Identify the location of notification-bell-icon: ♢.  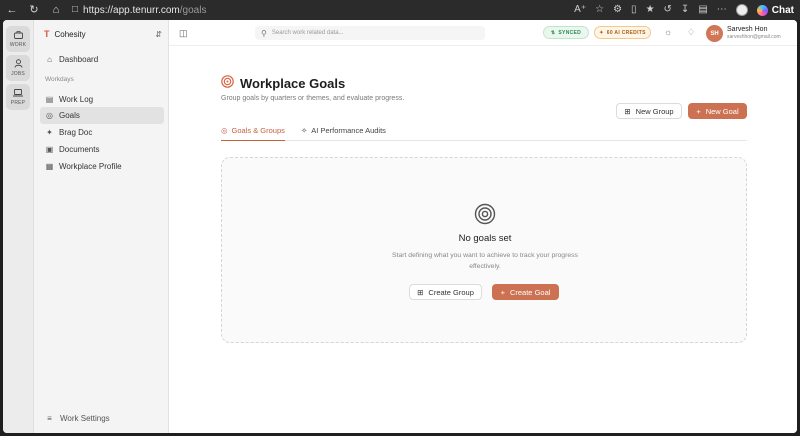
(691, 32).